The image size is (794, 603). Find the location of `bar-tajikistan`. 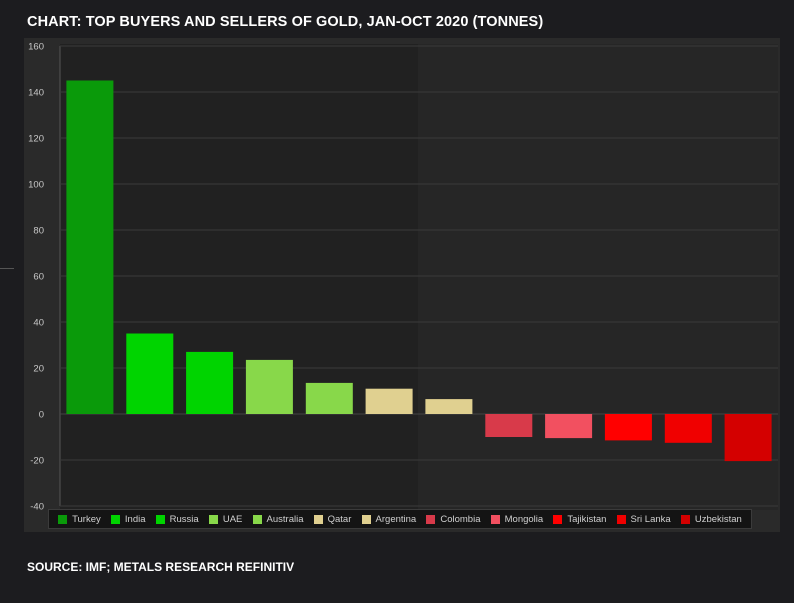

bar-tajikistan is located at coordinates (628, 427).